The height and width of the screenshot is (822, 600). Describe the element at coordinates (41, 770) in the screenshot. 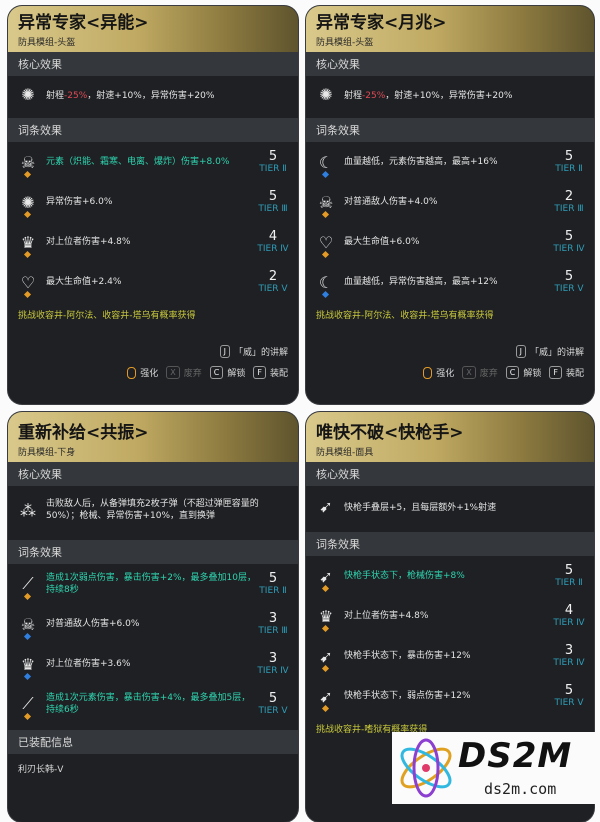

I see `equipped-info: 利刃长韩-V` at that location.